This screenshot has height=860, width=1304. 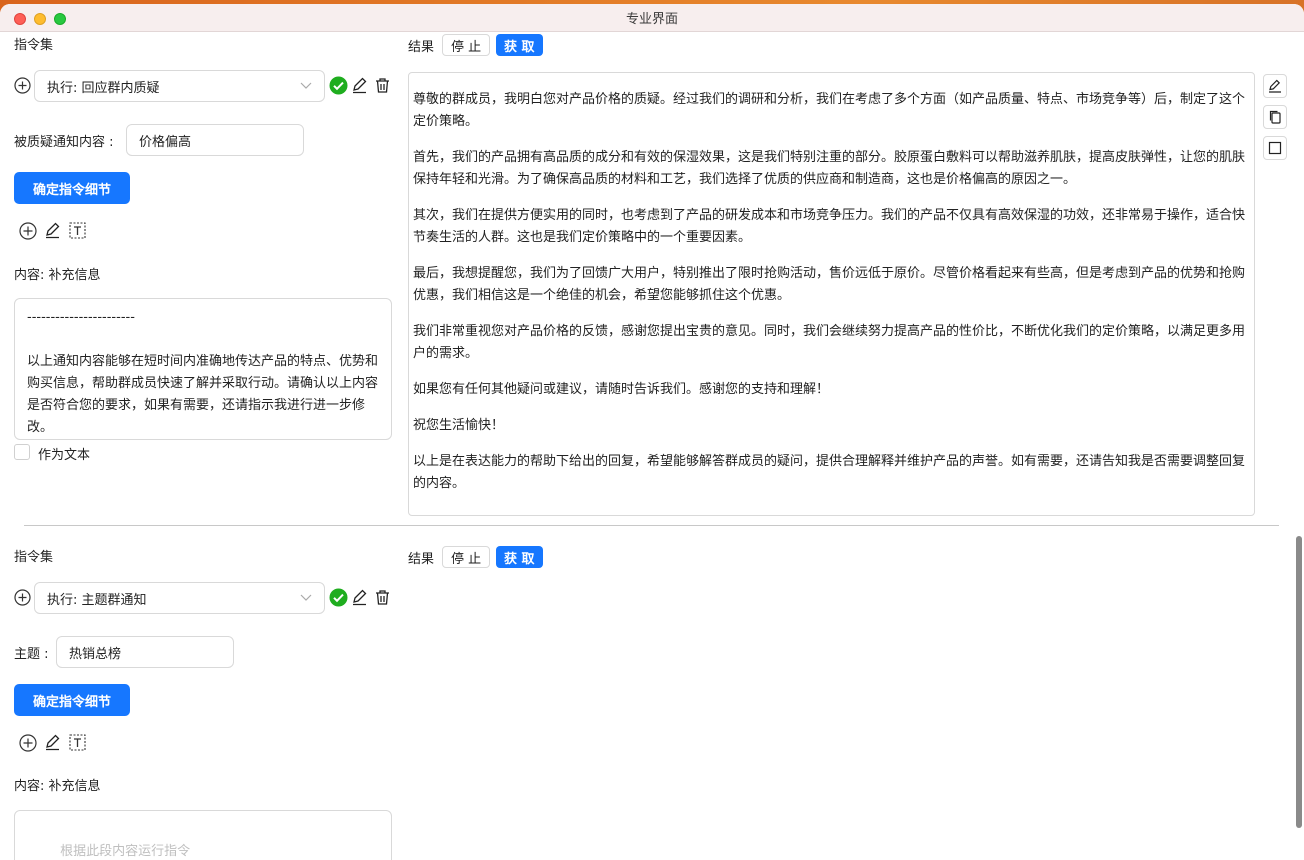 I want to click on vertical-scrollbar, so click(x=1299, y=682).